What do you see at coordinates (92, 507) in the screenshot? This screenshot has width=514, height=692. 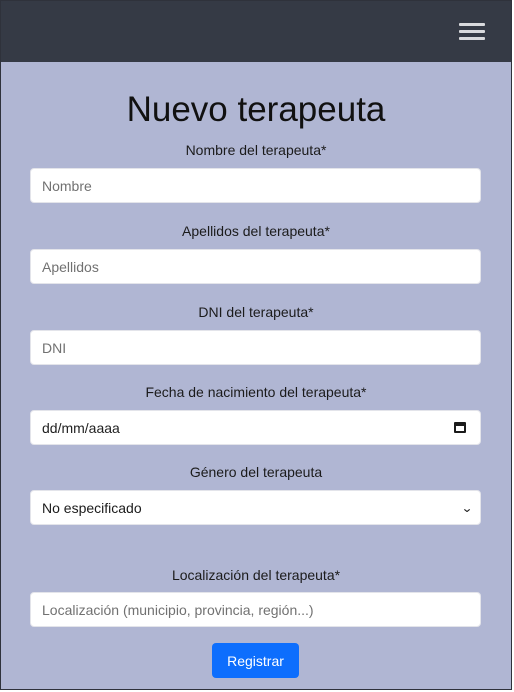 I see `genero-selected-value: No especificado` at bounding box center [92, 507].